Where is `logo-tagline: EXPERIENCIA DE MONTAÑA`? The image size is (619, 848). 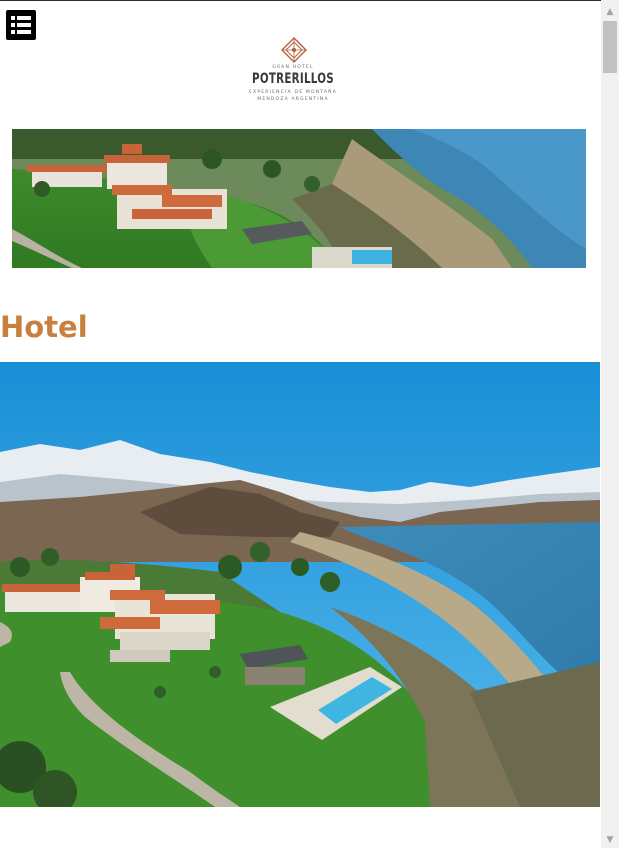
logo-tagline: EXPERIENCIA DE MONTAÑA is located at coordinates (293, 92).